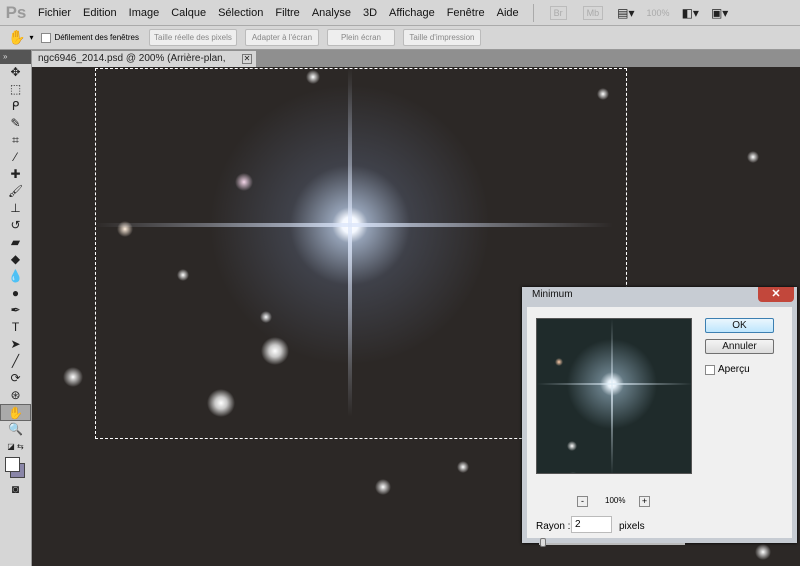 The width and height of the screenshot is (800, 566). Describe the element at coordinates (287, 13) in the screenshot. I see `menu-filtre: Filtre` at that location.